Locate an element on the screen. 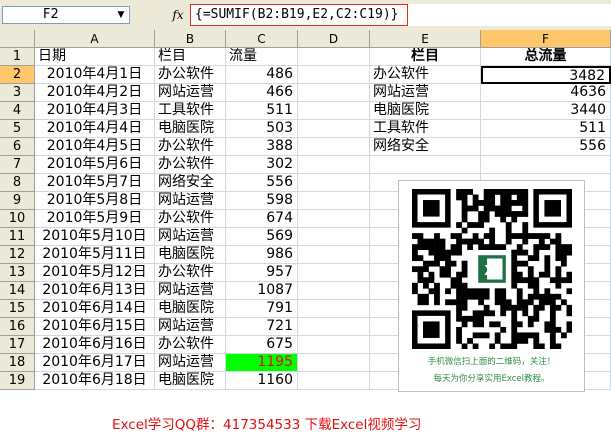 This screenshot has width=611, height=445. cell-c8: 556 is located at coordinates (262, 183).